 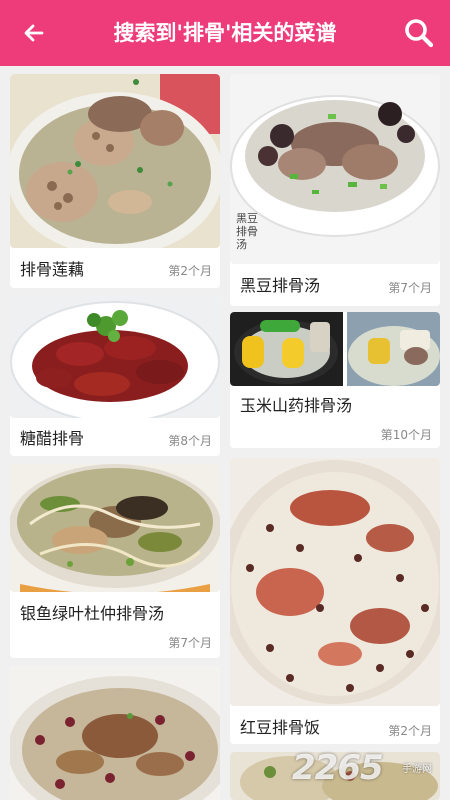 I want to click on watermark-sub: 手游网, so click(x=417, y=769).